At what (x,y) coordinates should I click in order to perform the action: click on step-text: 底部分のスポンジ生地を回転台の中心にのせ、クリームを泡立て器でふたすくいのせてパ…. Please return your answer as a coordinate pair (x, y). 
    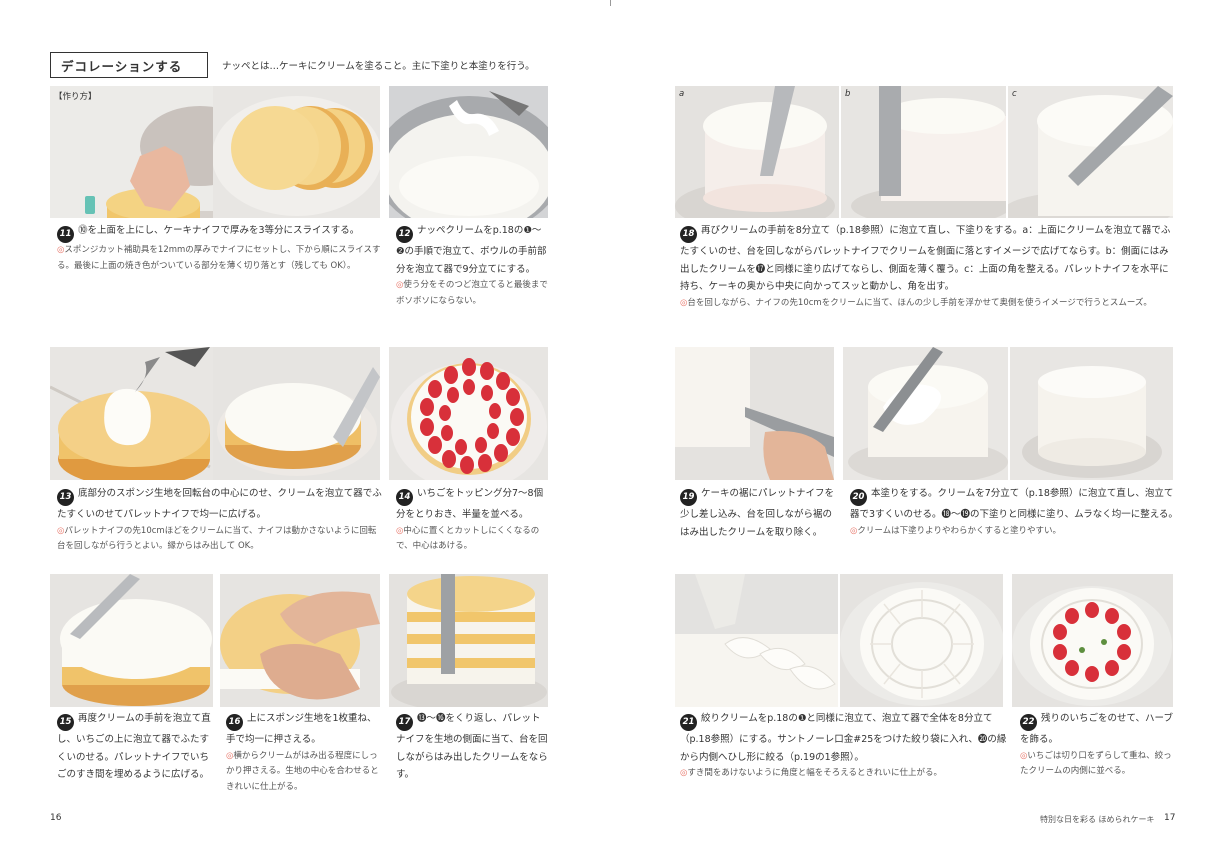
    Looking at the image, I should click on (219, 504).